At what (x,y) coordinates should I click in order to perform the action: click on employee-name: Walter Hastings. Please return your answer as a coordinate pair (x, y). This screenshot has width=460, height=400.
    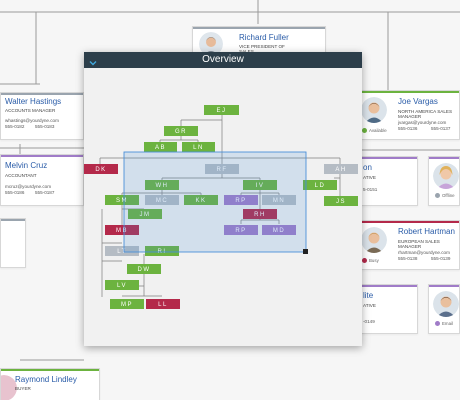
    Looking at the image, I should click on (33, 101).